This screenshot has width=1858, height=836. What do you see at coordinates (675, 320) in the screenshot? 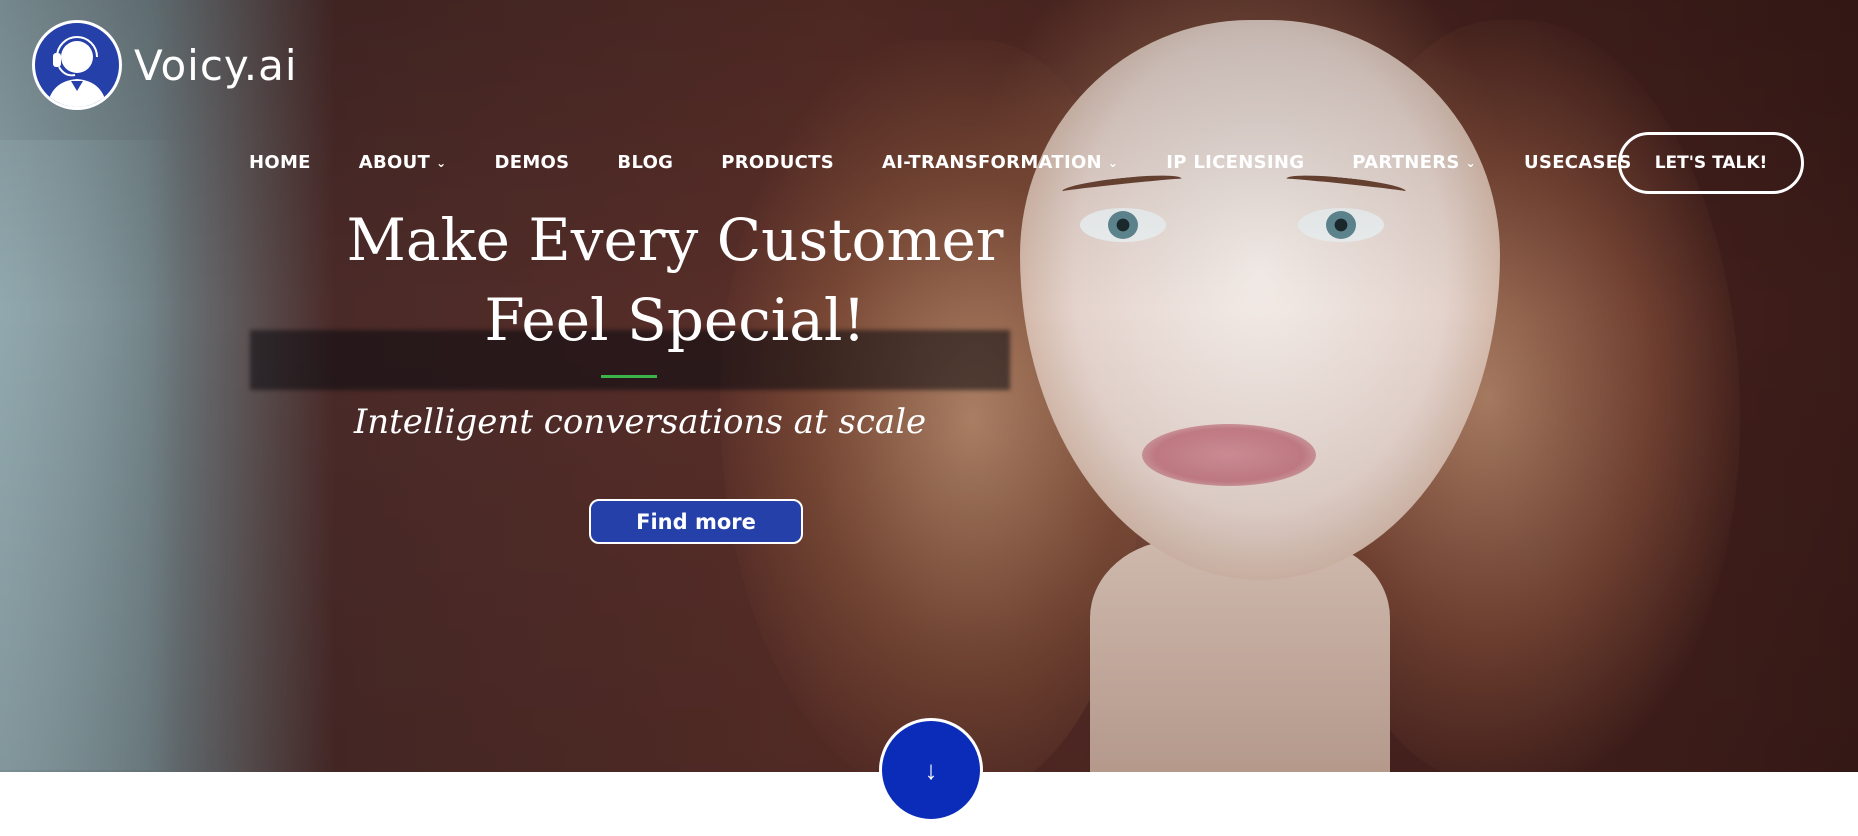
I see `hero-headline-line2: Feel Special!` at bounding box center [675, 320].